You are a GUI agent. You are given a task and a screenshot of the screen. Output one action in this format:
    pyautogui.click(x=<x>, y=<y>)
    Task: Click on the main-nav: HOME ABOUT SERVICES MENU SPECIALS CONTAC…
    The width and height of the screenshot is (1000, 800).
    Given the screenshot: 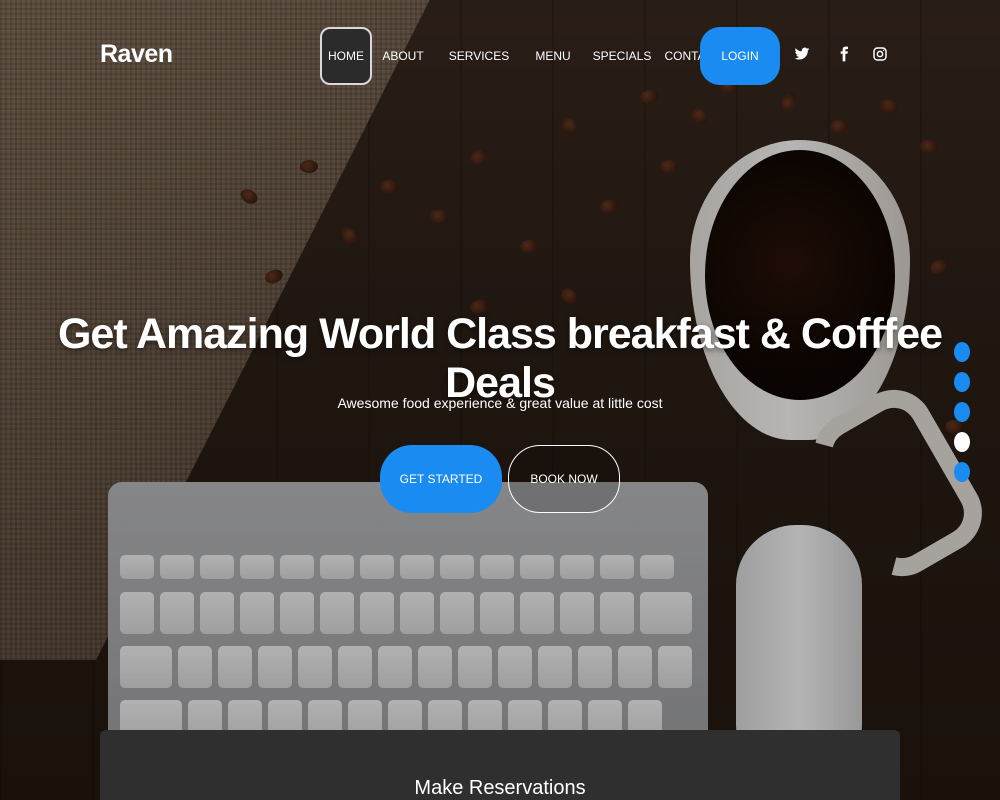 What is the action you would take?
    pyautogui.click(x=522, y=56)
    